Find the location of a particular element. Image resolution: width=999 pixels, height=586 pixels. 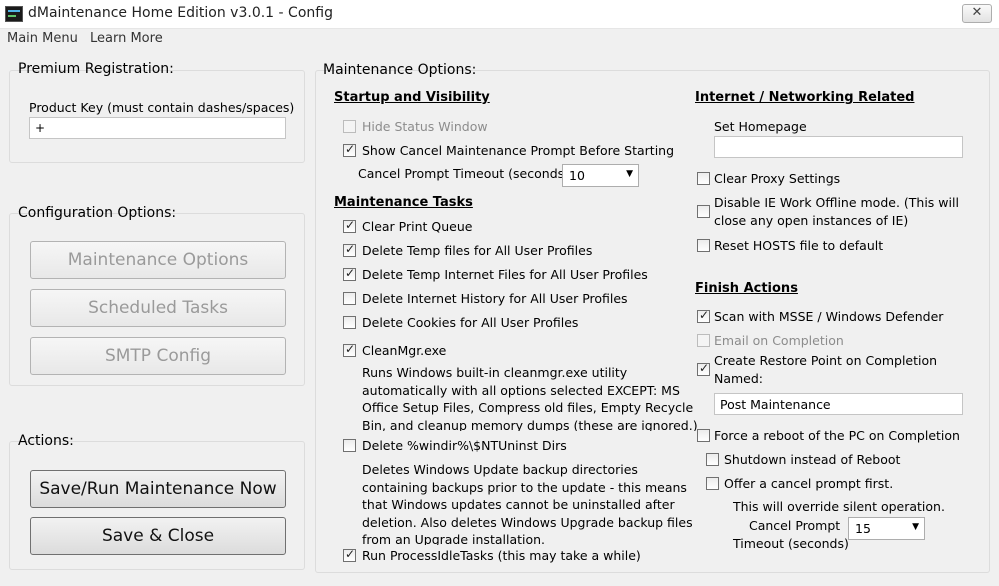

restore-point-label-line2: Named: is located at coordinates (739, 378).